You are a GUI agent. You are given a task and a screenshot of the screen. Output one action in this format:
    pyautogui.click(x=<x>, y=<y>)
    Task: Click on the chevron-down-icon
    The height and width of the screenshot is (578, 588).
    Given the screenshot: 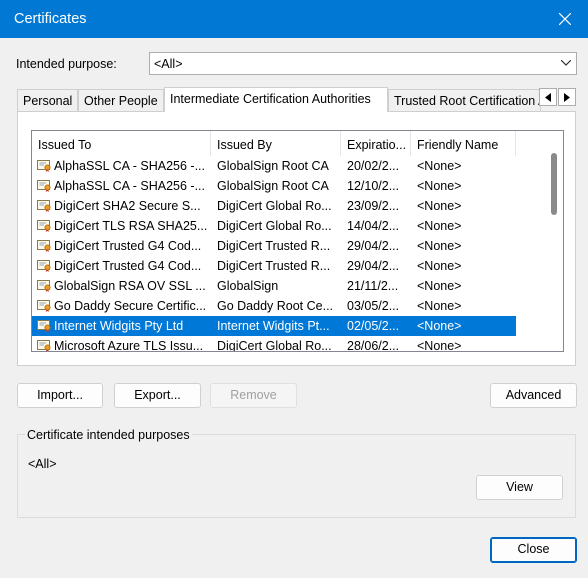 What is the action you would take?
    pyautogui.click(x=566, y=63)
    